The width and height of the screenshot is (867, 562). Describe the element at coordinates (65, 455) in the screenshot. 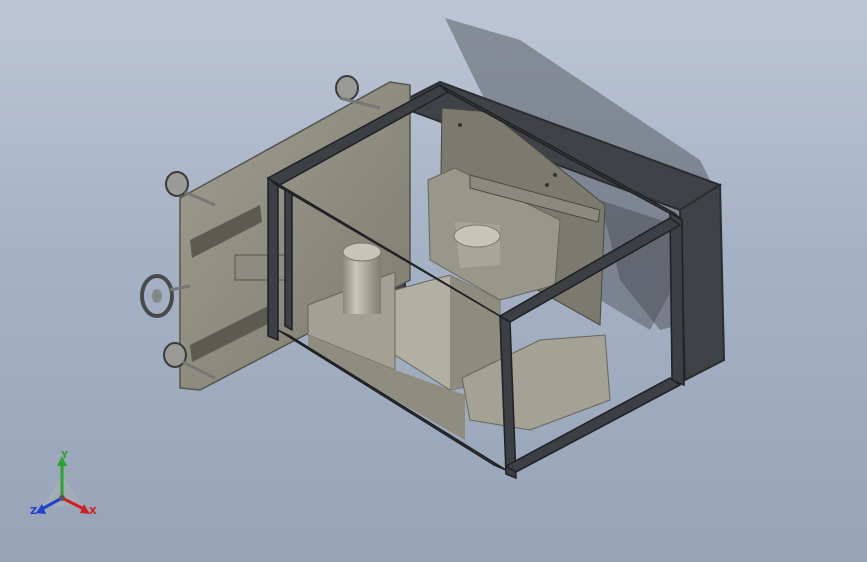

I see `triad-y-label: Y` at that location.